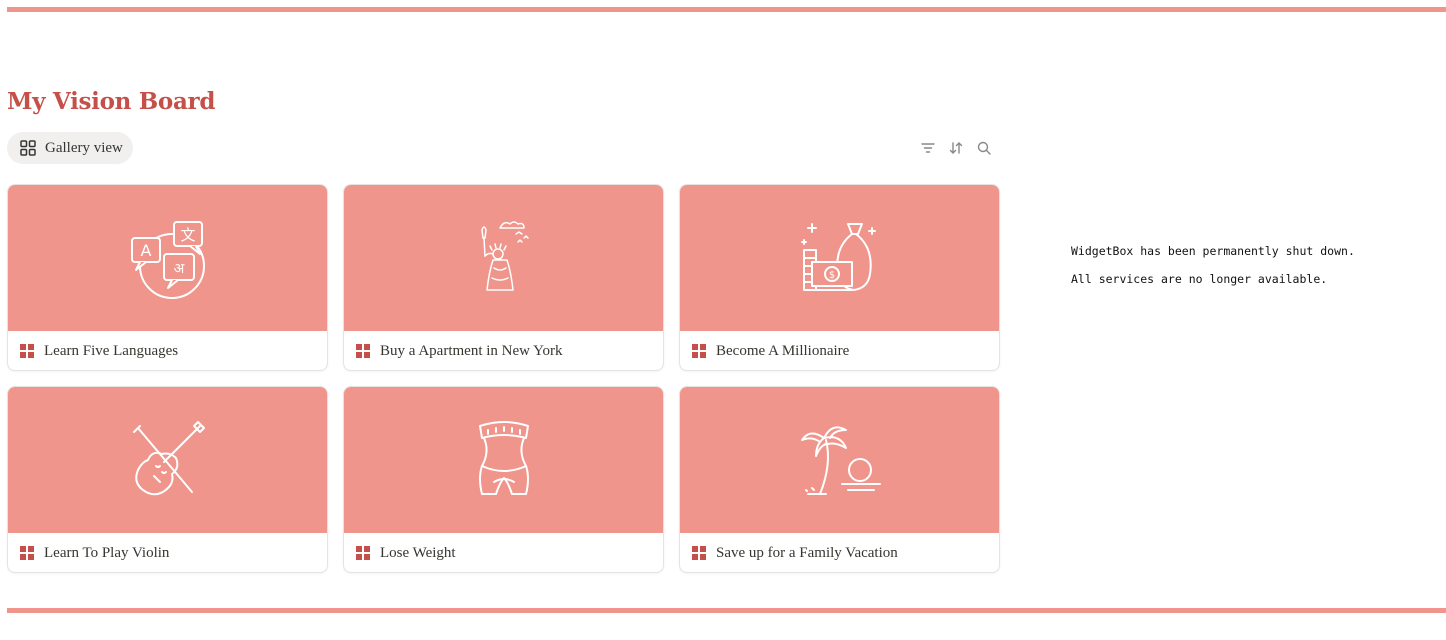  I want to click on gallery-grid-icon, so click(28, 148).